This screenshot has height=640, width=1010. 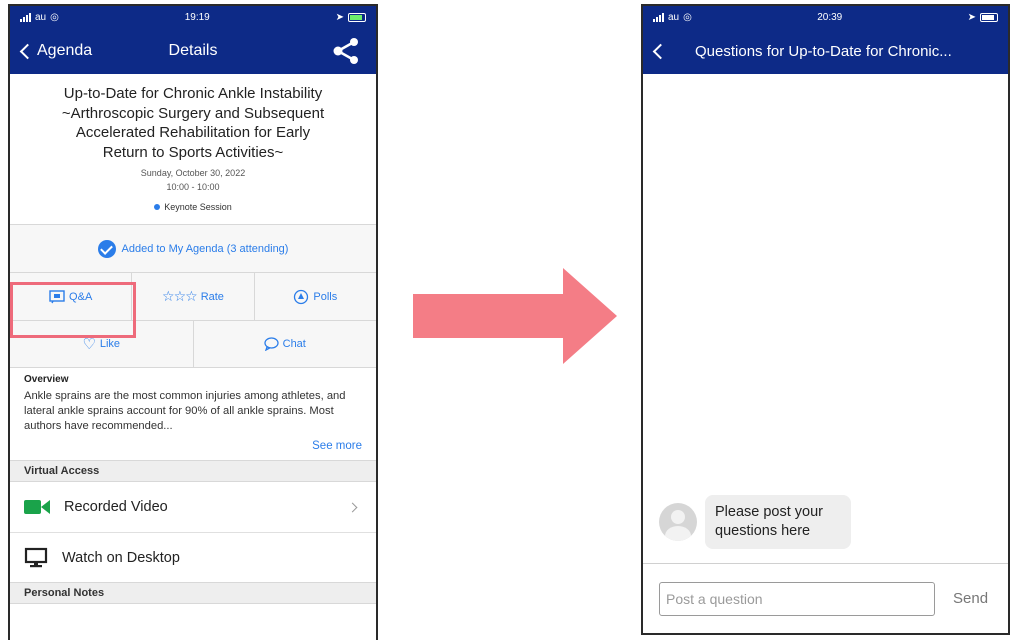 I want to click on status-bar-right: au ◎ 20:39 ➤, so click(x=825, y=17).